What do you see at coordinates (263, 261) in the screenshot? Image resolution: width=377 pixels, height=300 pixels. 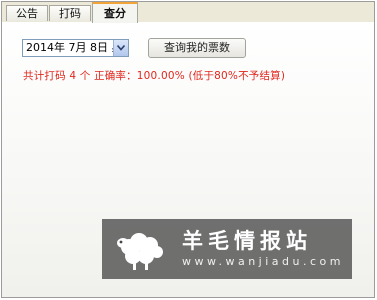 I see `watermark-url: www.wanjiadu.com` at bounding box center [263, 261].